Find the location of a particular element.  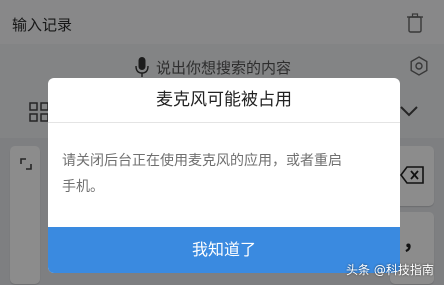

dialog-message: 请关闭后台正在使用麦克风的应用，或者重启 手机。 is located at coordinates (224, 174).